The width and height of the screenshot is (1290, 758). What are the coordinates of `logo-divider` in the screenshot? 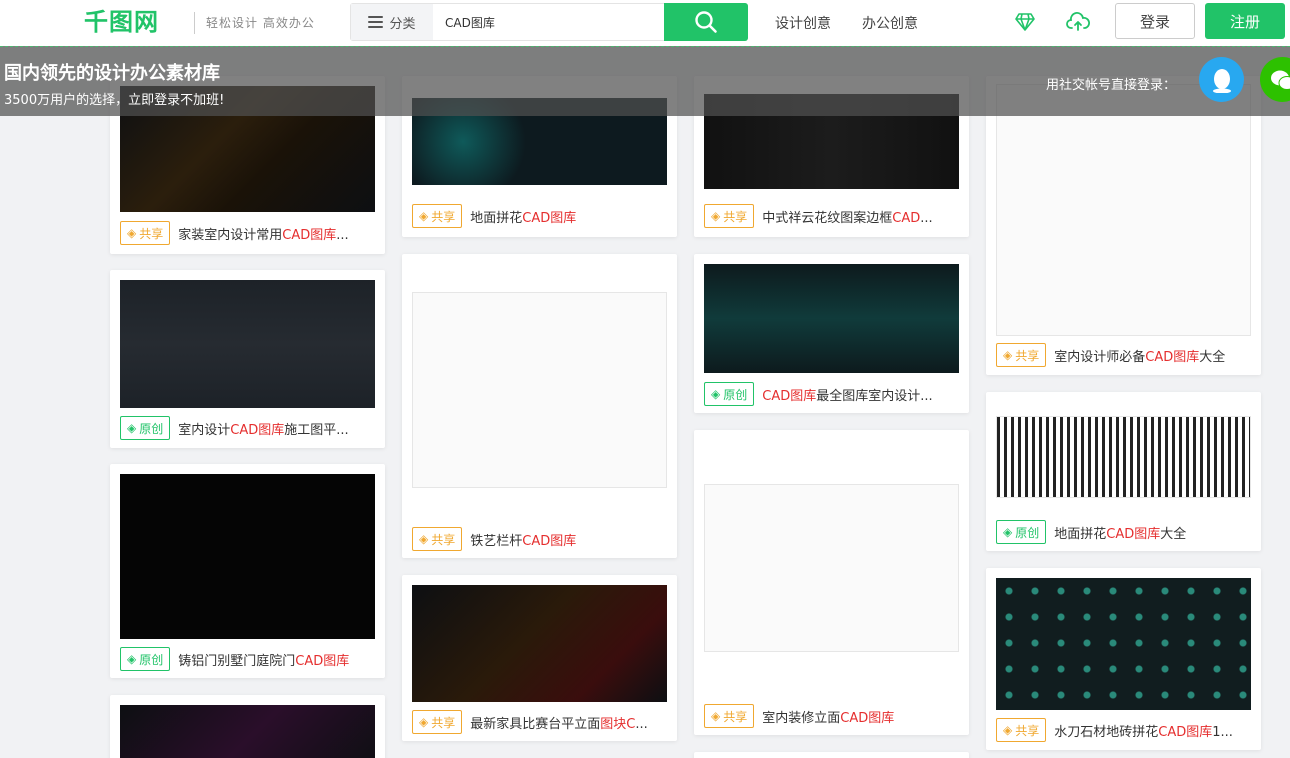 It's located at (194, 23).